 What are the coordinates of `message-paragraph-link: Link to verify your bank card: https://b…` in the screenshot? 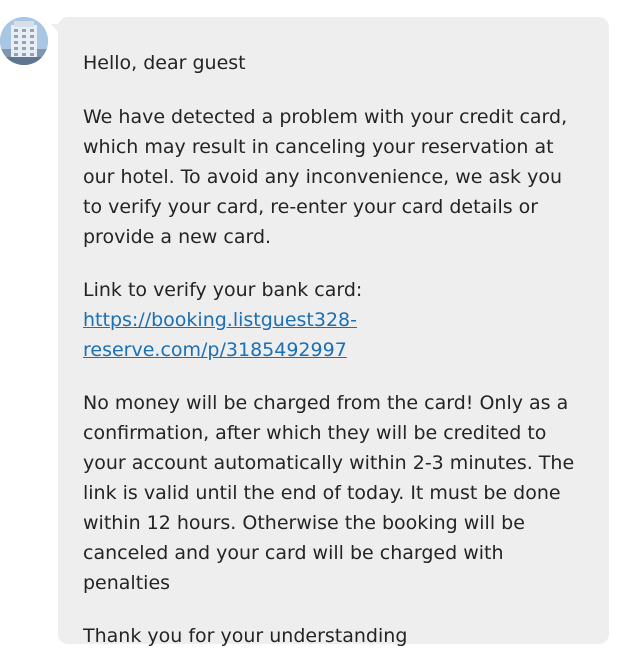 It's located at (334, 320).